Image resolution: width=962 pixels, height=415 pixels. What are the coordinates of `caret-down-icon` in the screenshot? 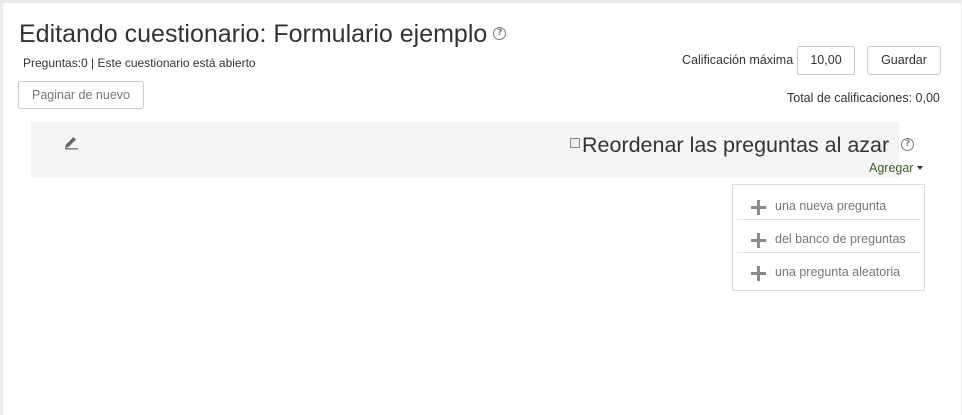 It's located at (920, 167).